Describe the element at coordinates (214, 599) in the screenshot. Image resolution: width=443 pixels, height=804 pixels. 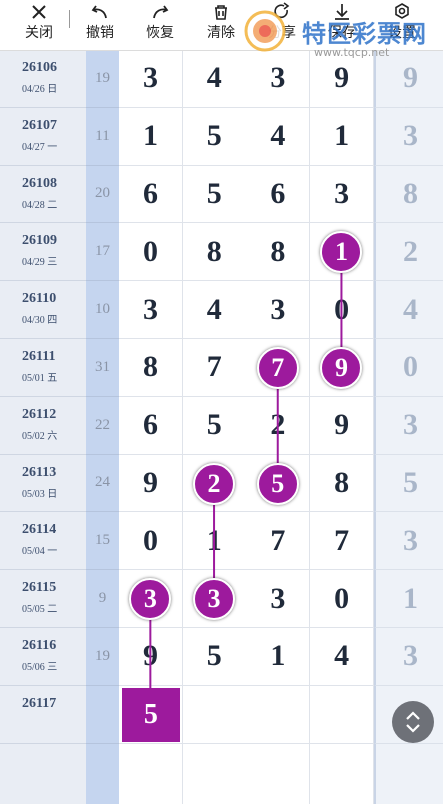
I see `highlight-ball: 3` at that location.